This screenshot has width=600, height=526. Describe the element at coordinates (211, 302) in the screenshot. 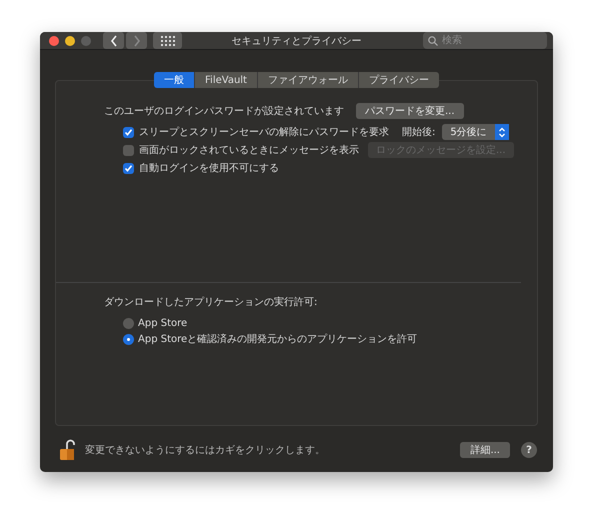

I see `downloads-label: ダウンロードしたアプリケーションの実行許可:` at that location.